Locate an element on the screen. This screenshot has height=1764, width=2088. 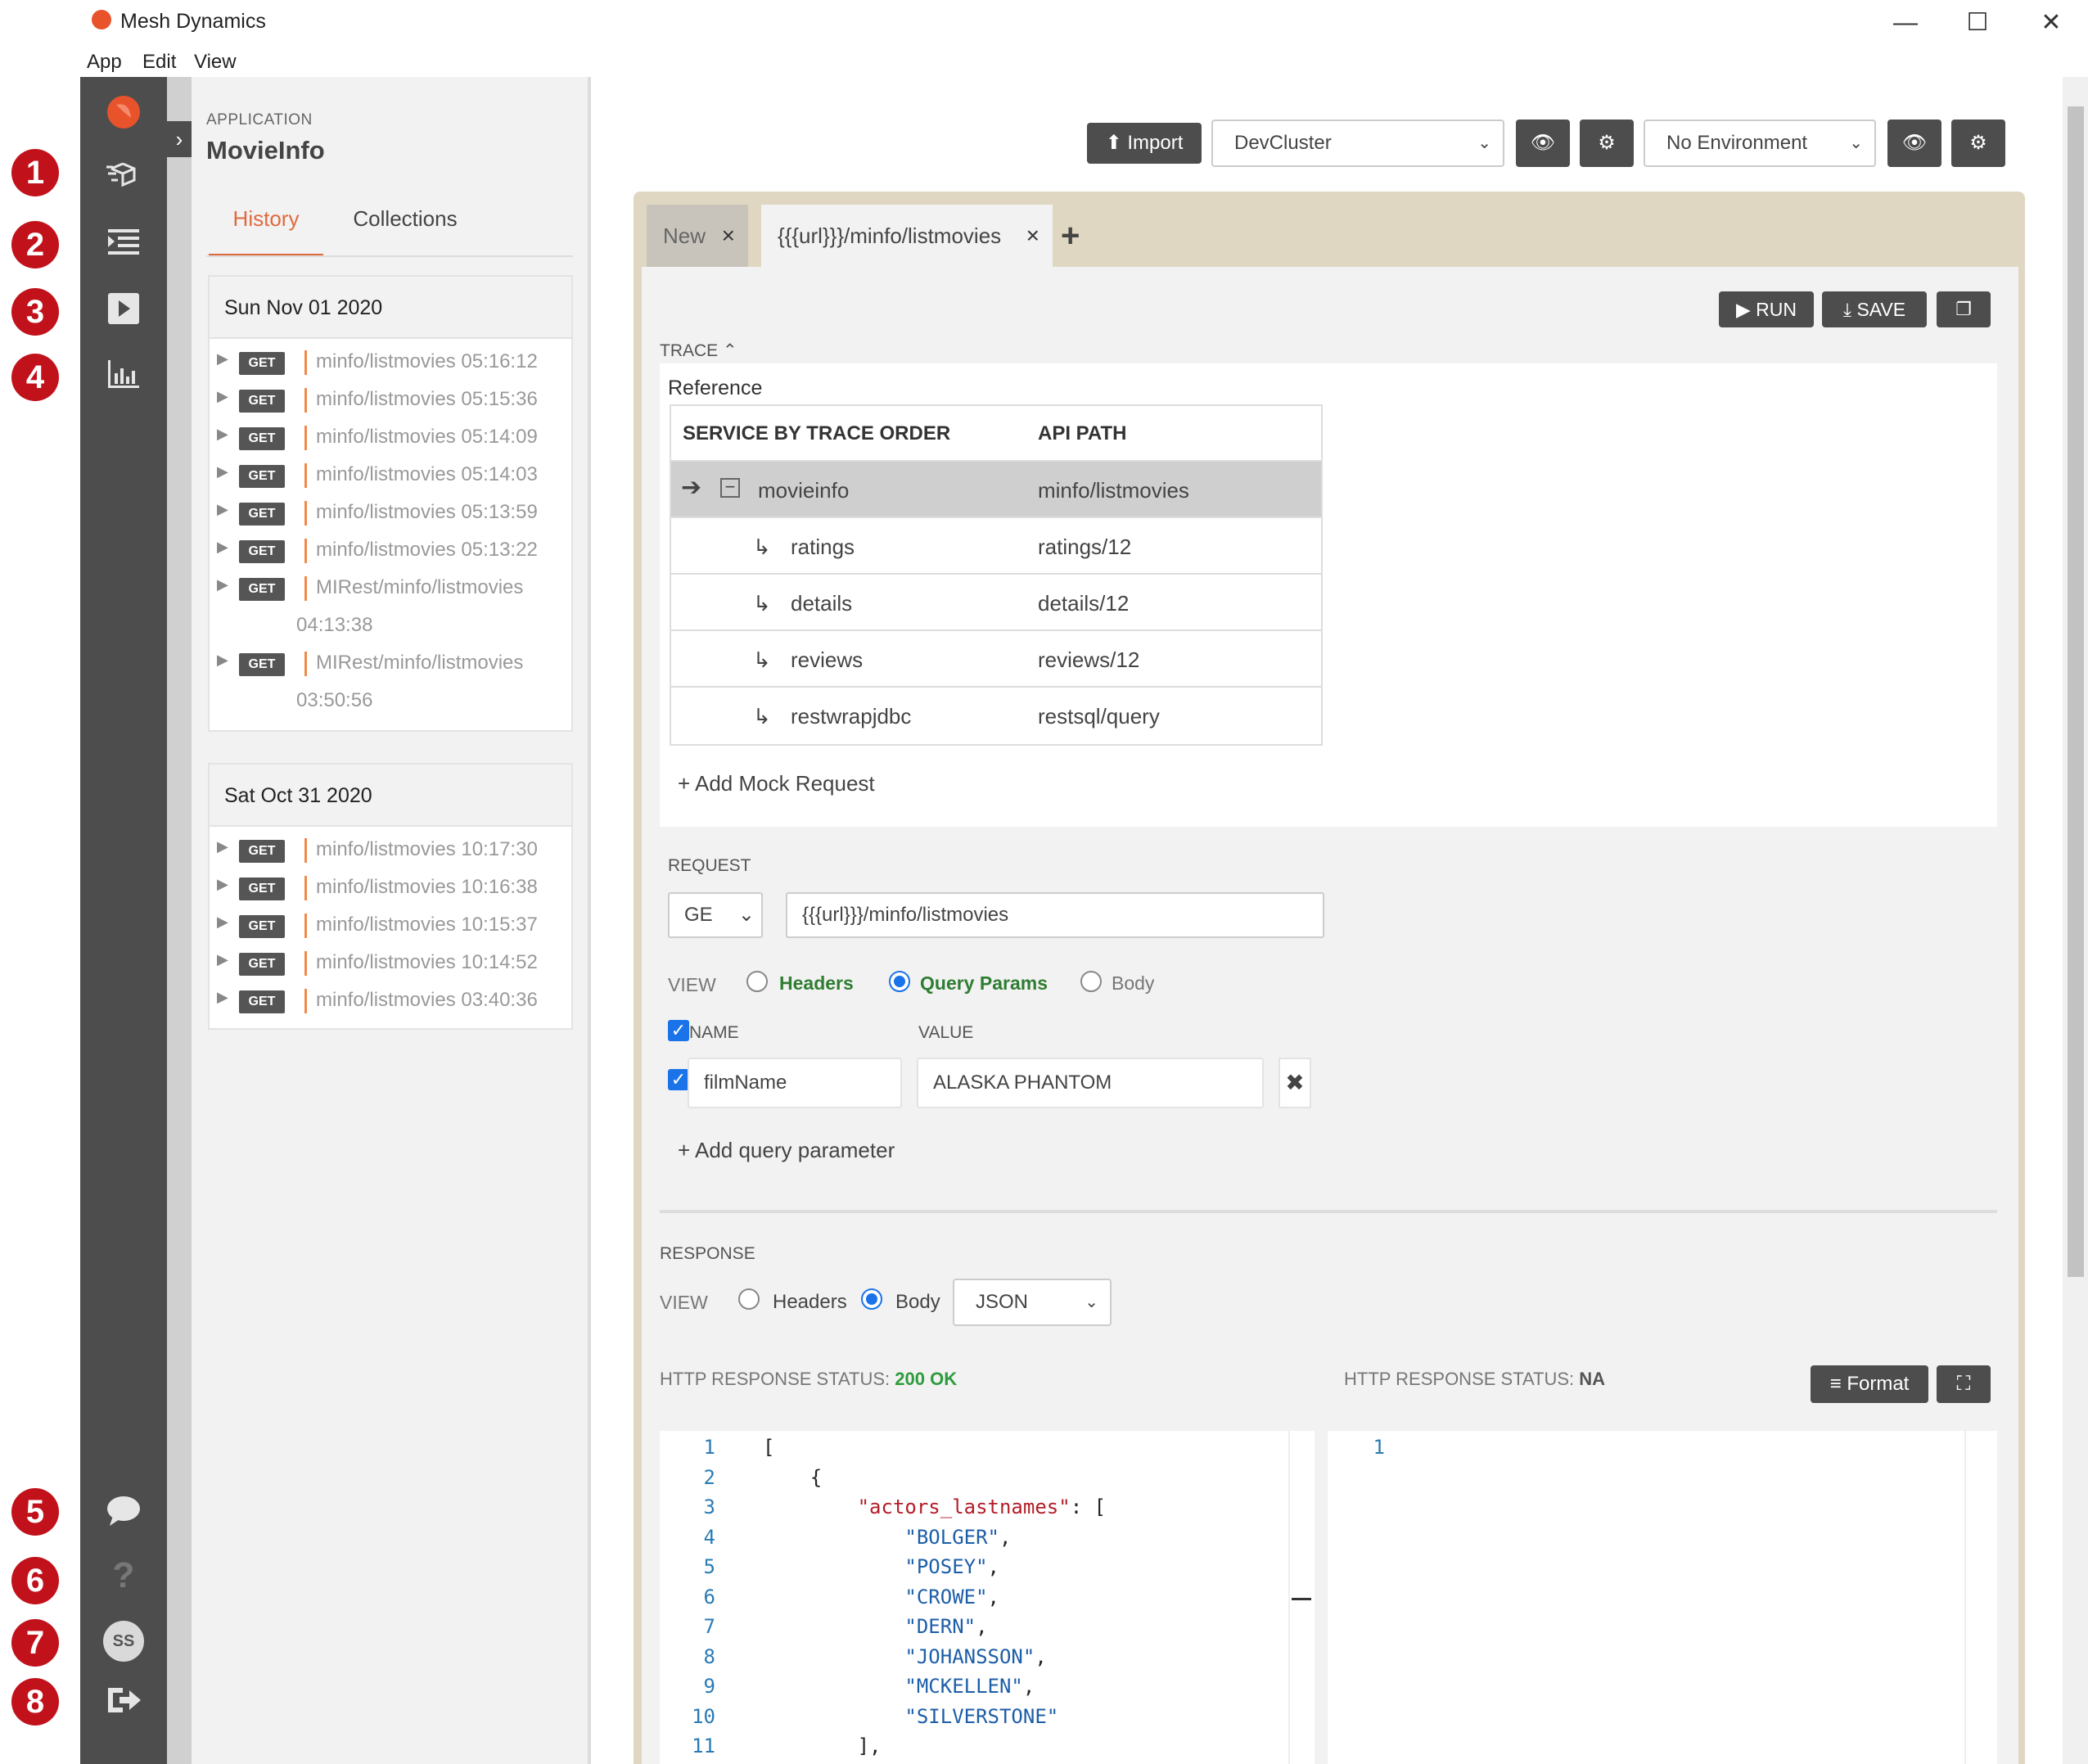
view-environment-button: 👁 is located at coordinates (1914, 143).